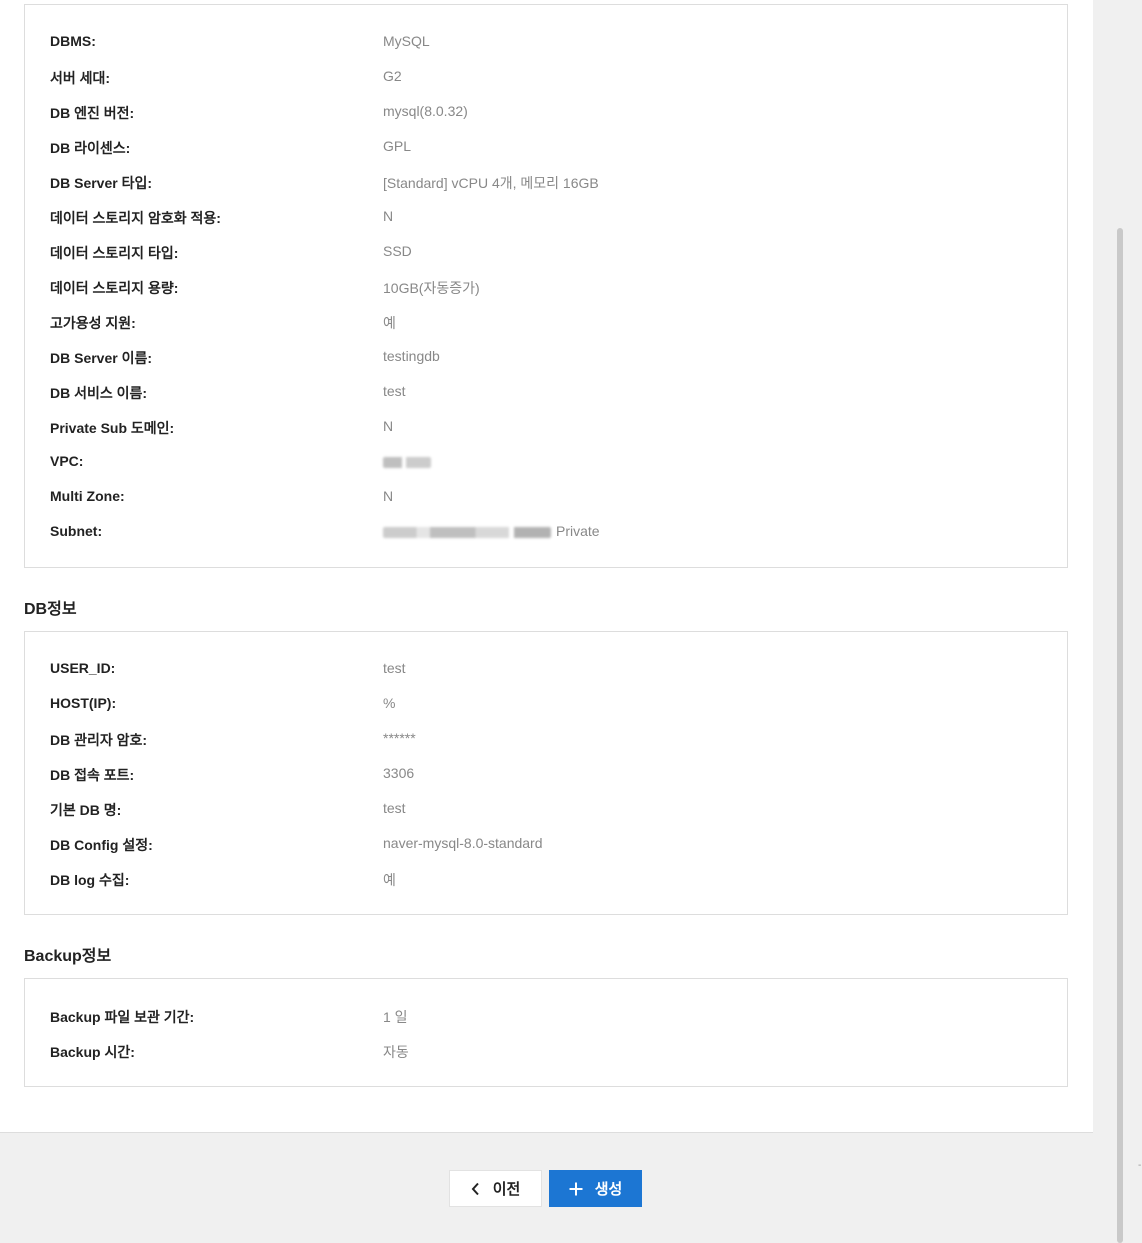 This screenshot has height=1243, width=1142. I want to click on subnet-value: Private, so click(491, 531).